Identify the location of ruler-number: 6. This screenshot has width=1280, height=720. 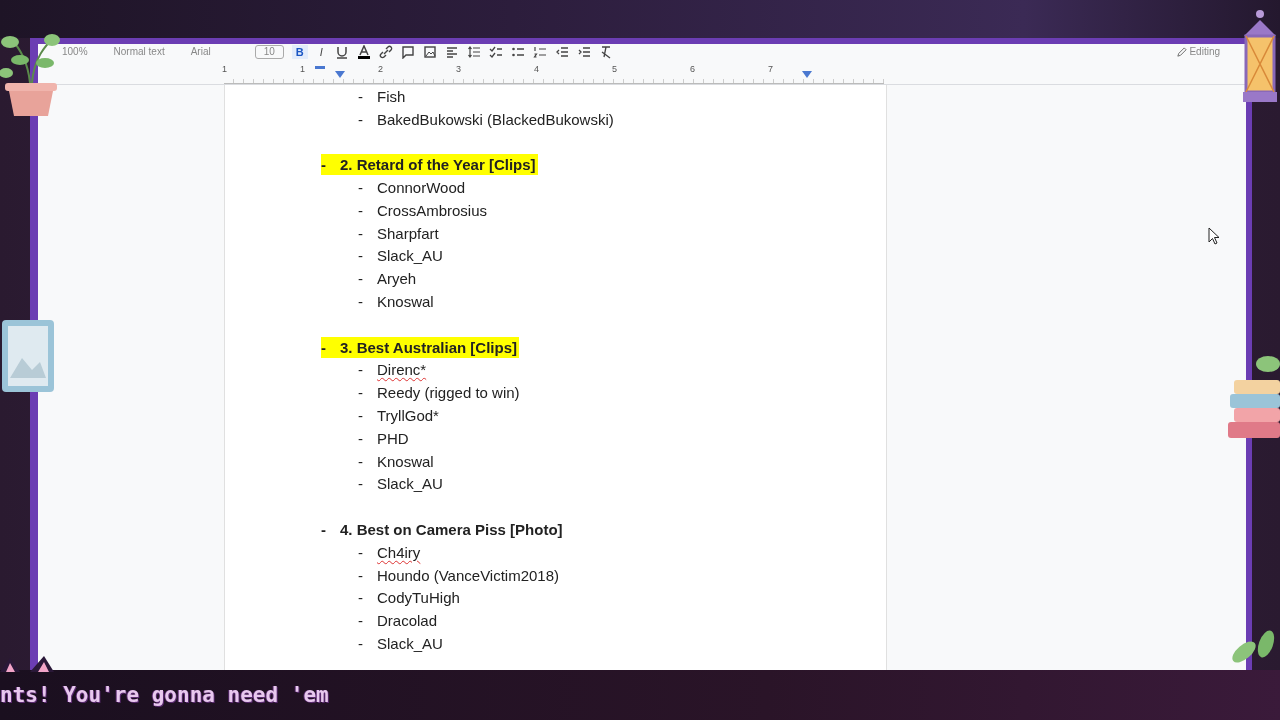
(692, 69).